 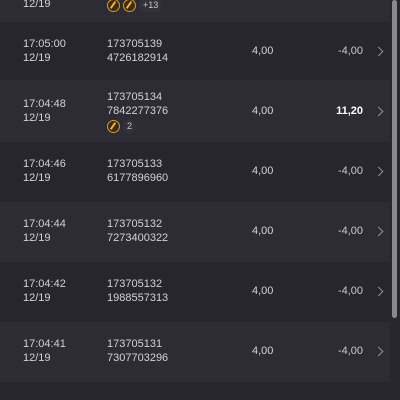 What do you see at coordinates (122, 126) in the screenshot?
I see `bonus-icons: 2` at bounding box center [122, 126].